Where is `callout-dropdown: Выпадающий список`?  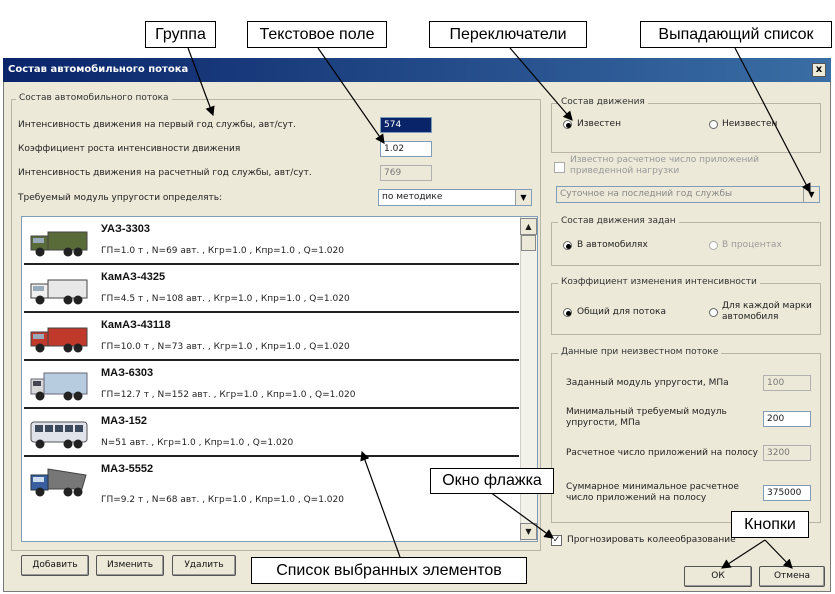 callout-dropdown: Выпадающий список is located at coordinates (736, 34).